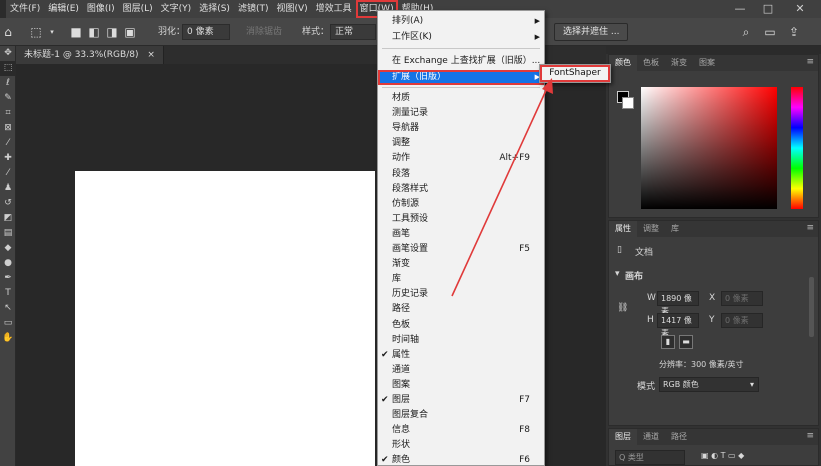 This screenshot has height=466, width=821. I want to click on brush-tool-icon: ⁄, so click(8, 173).